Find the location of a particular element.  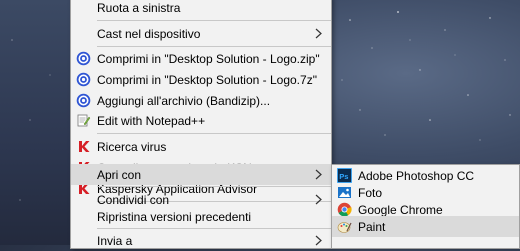

menu-item-label: Ruota a sinistra is located at coordinates (139, 7).